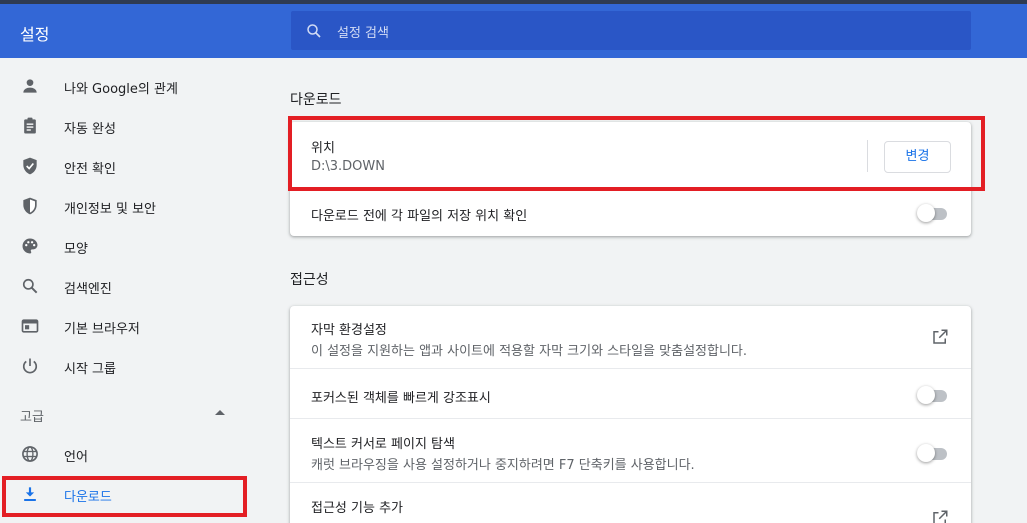 The image size is (1027, 523). What do you see at coordinates (349, 330) in the screenshot?
I see `captions-title: 자막 환경설정` at bounding box center [349, 330].